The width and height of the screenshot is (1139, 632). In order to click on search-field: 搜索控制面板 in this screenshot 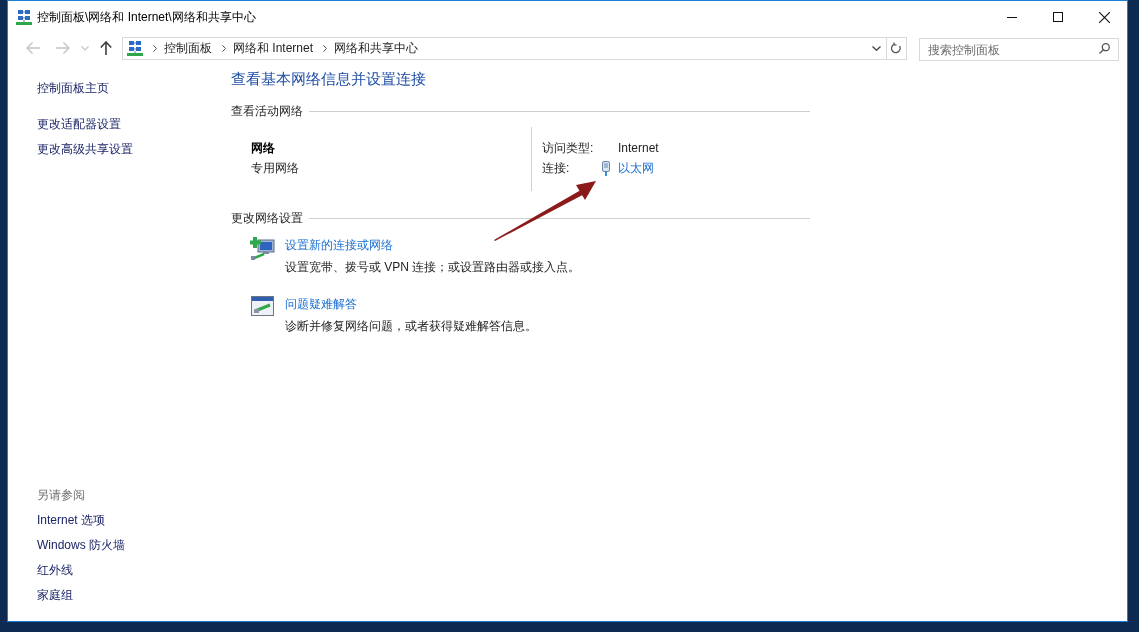, I will do `click(1019, 49)`.